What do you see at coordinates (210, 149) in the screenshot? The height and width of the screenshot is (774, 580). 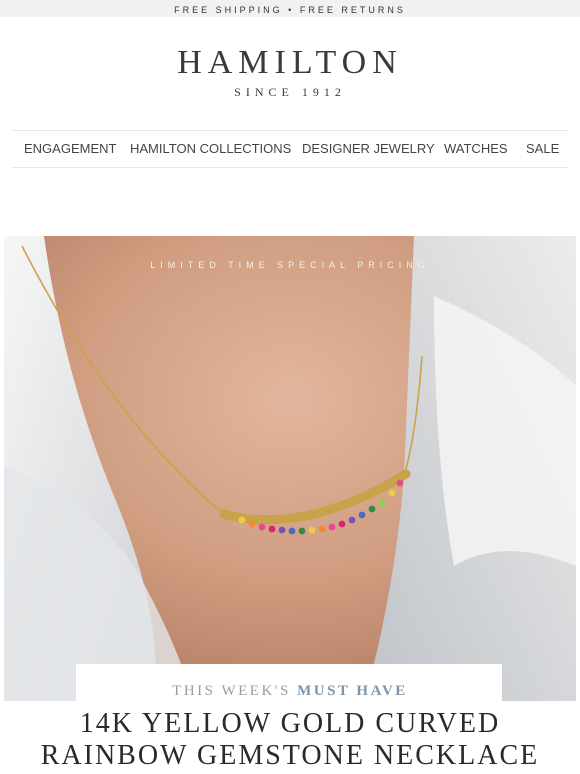 I see `nav-item-hamilton-collections: HAMILTON COLLECTIONS` at bounding box center [210, 149].